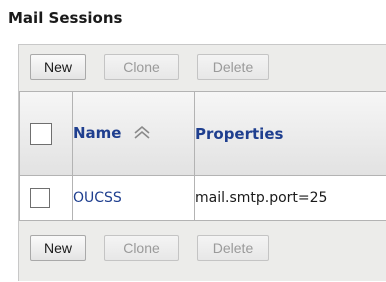 This screenshot has width=386, height=282. Describe the element at coordinates (41, 133) in the screenshot. I see `select-all-checkbox` at that location.